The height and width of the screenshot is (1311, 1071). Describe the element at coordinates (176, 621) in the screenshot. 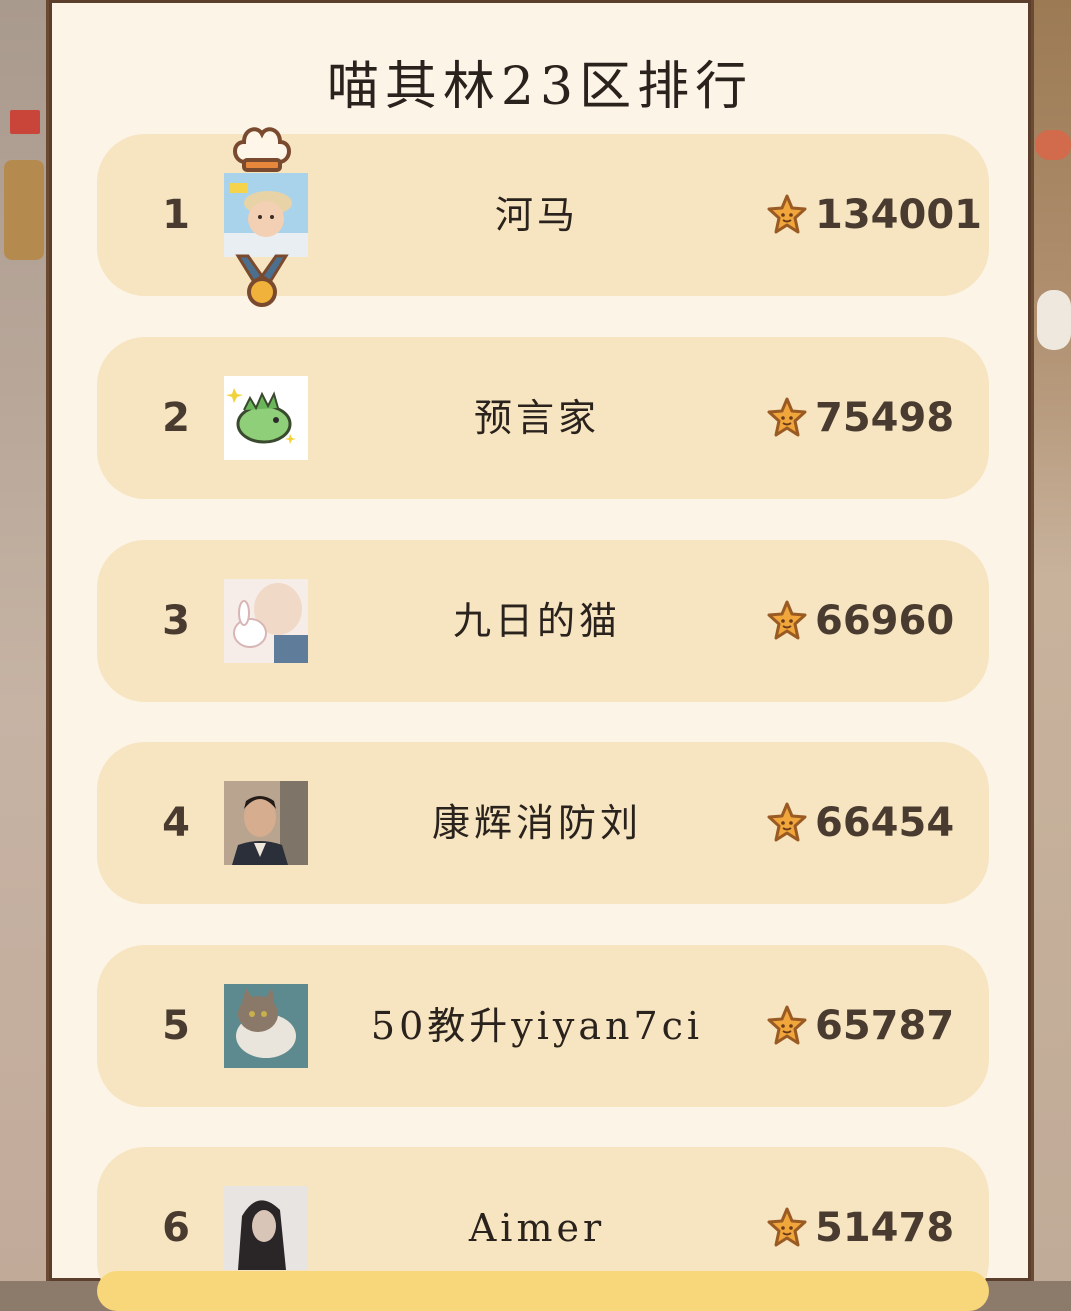

I see `rank-number: 3` at that location.